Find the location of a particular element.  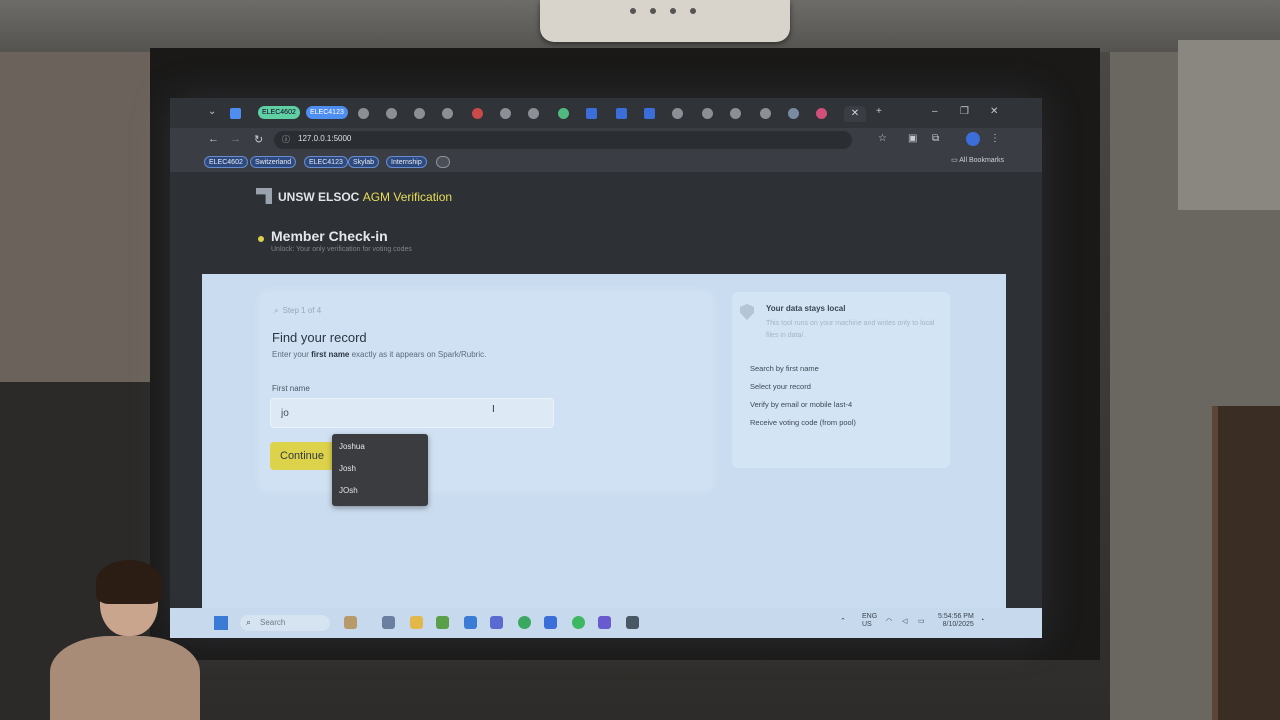

bookmark-item: ELEC4123 is located at coordinates (326, 162).